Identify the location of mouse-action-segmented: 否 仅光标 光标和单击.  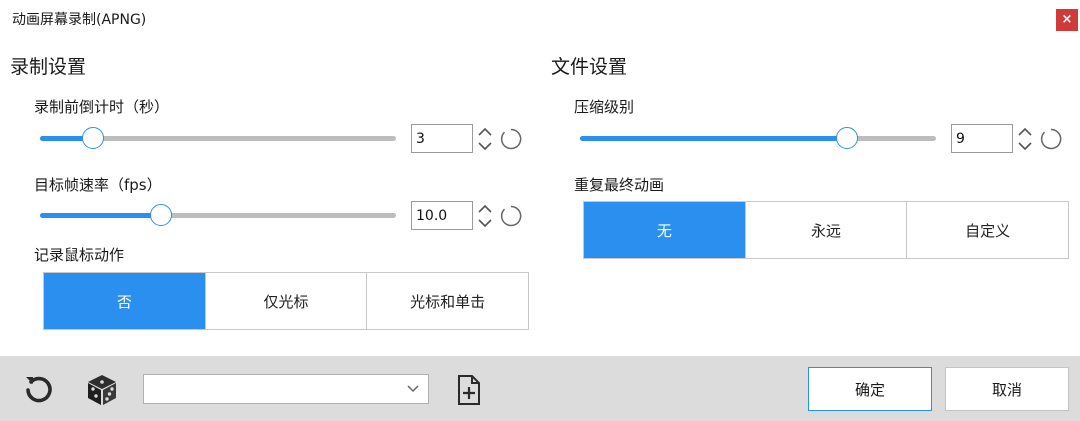
(286, 301).